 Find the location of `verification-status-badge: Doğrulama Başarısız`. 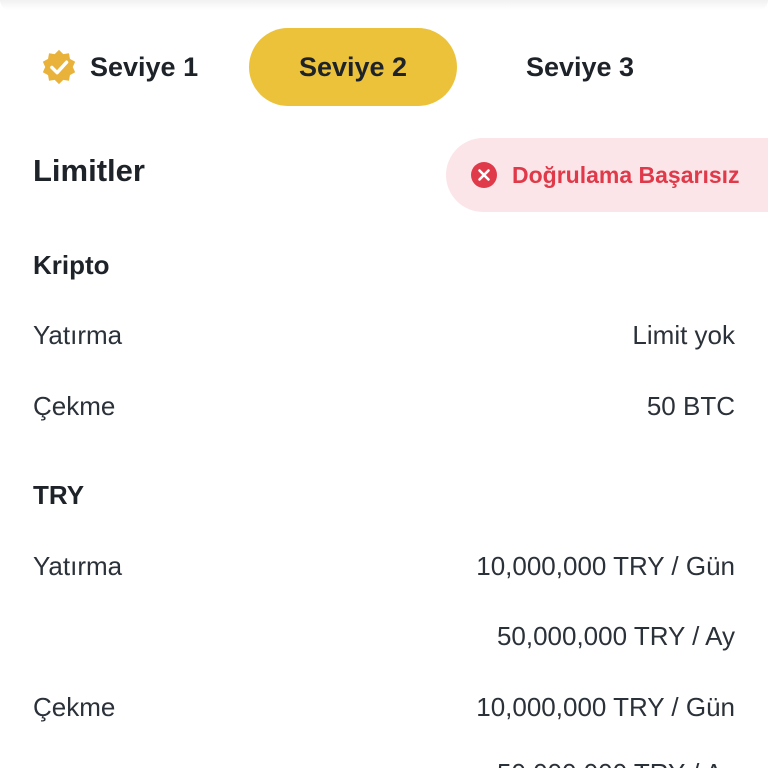

verification-status-badge: Doğrulama Başarısız is located at coordinates (607, 175).